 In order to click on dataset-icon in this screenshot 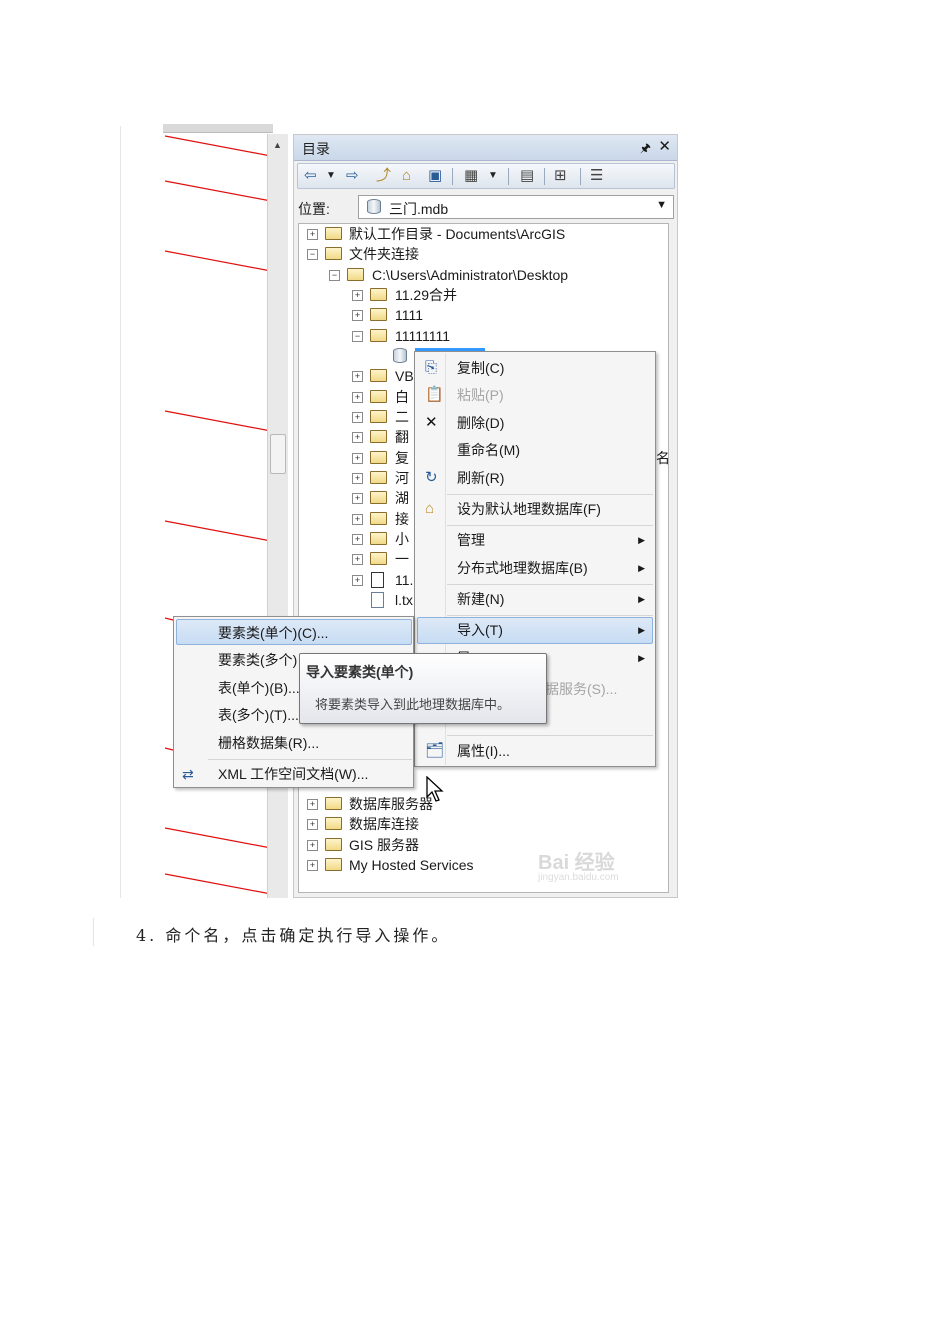, I will do `click(377, 580)`.